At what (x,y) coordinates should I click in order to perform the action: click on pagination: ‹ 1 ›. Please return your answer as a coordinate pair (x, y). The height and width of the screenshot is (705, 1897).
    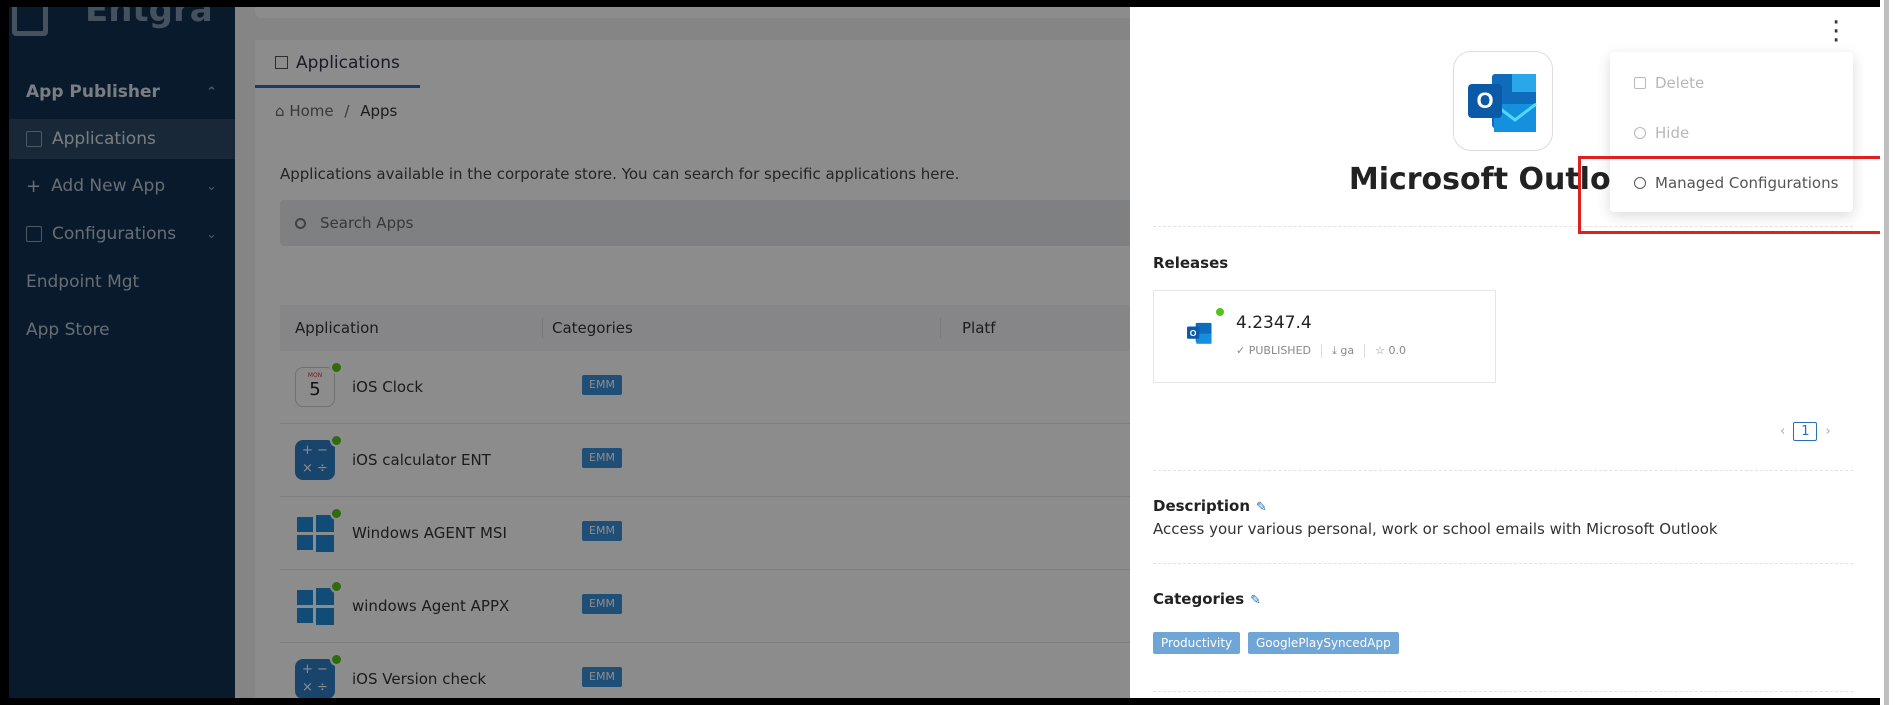
    Looking at the image, I should click on (1805, 431).